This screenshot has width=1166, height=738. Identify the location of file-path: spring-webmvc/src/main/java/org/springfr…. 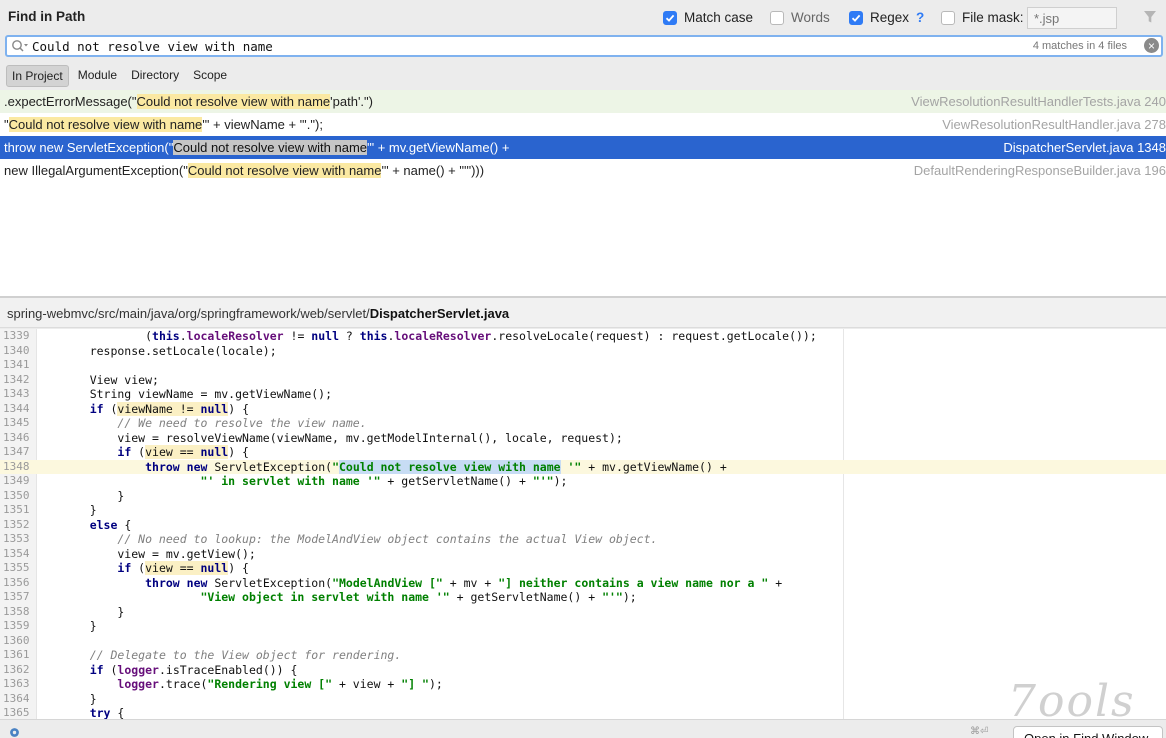
(258, 313).